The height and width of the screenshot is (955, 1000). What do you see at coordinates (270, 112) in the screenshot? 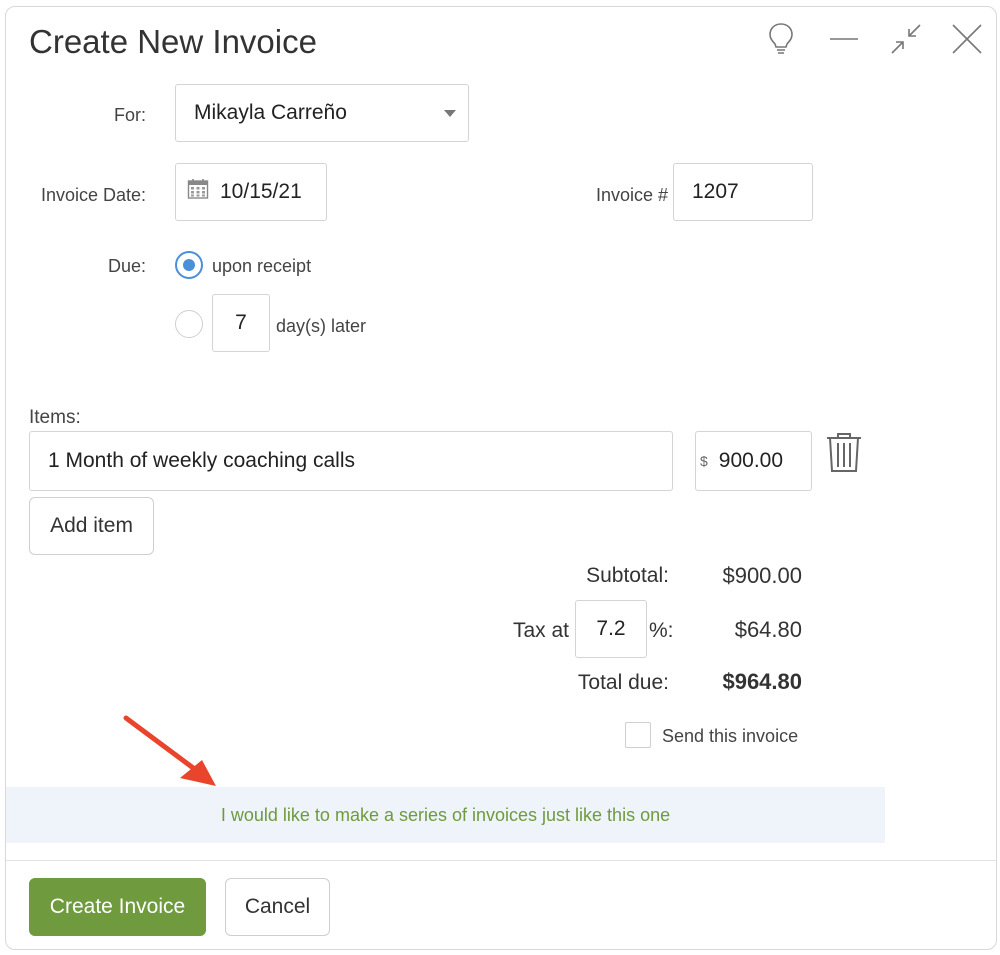
I see `client-select-value: Mikayla Carreño` at bounding box center [270, 112].